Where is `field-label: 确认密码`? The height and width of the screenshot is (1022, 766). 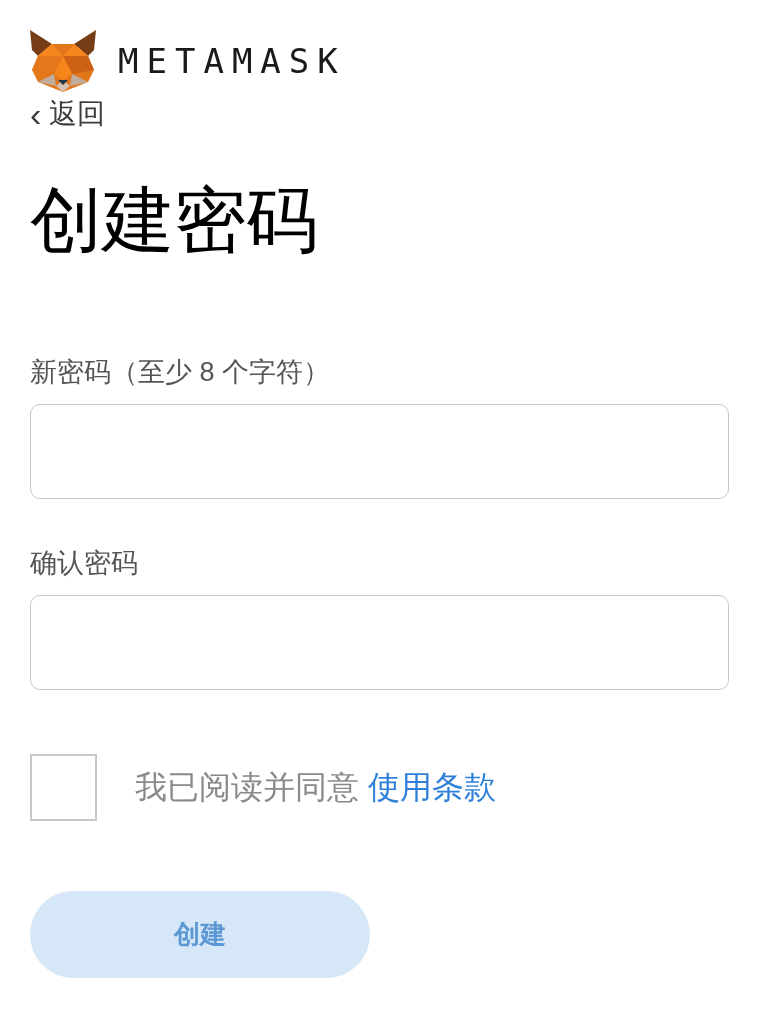 field-label: 确认密码 is located at coordinates (84, 563).